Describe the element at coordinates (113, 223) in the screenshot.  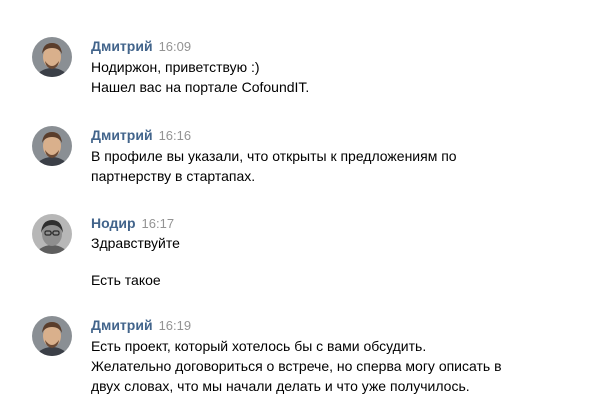
I see `author-name: Нодир` at that location.